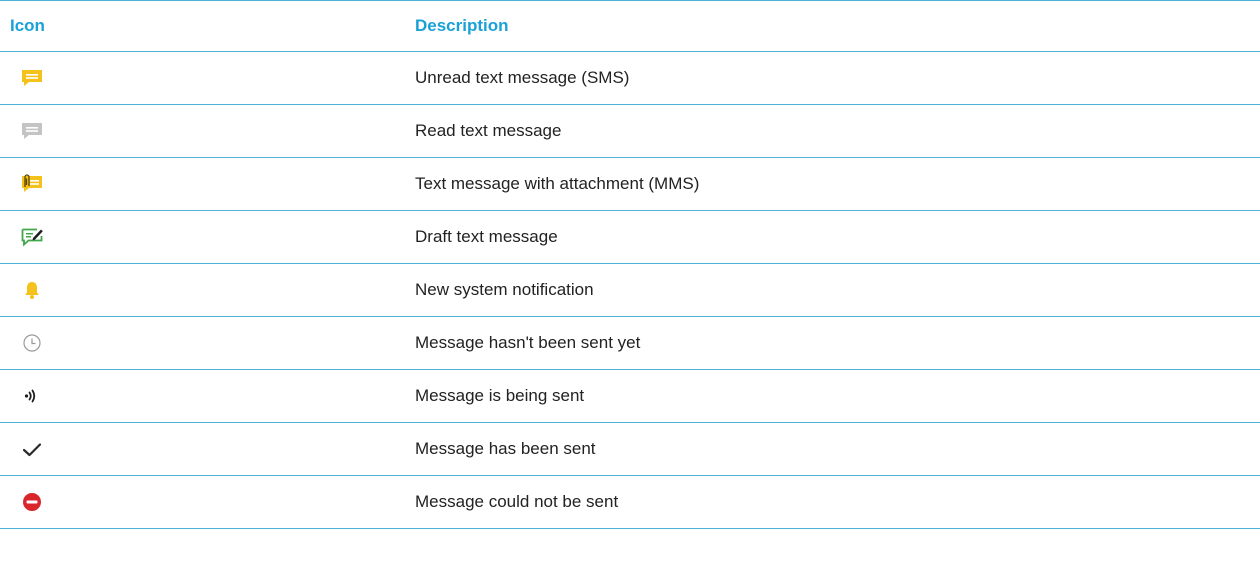  What do you see at coordinates (205, 26) in the screenshot?
I see `icon-column-header: Icon` at bounding box center [205, 26].